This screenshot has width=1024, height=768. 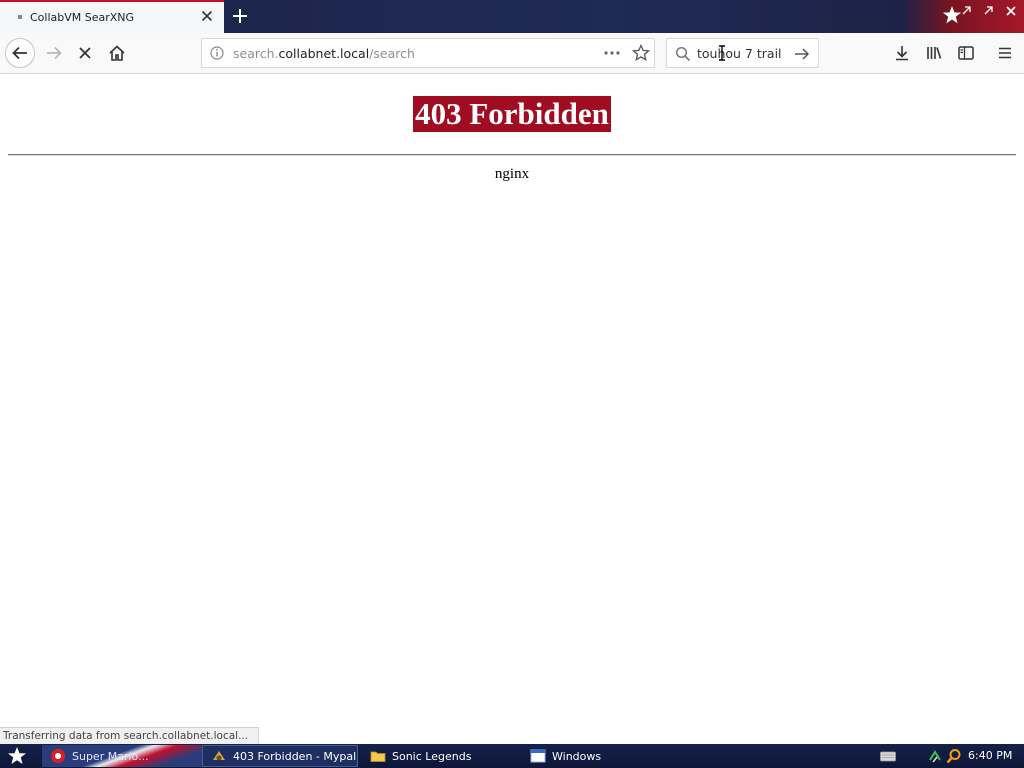 I want to click on back-arrow-icon, so click(x=19, y=53).